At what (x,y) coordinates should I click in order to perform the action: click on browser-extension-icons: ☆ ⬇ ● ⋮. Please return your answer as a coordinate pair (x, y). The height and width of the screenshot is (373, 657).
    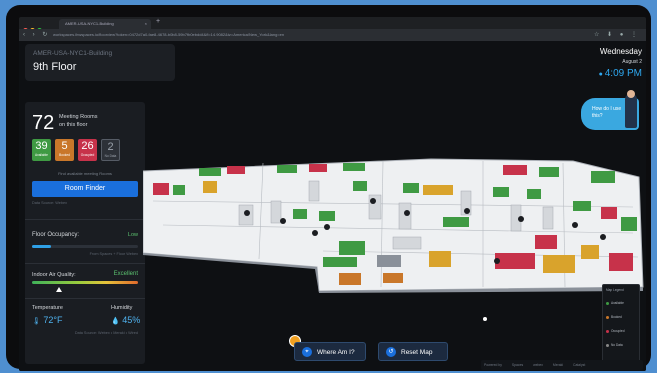
    Looking at the image, I should click on (617, 34).